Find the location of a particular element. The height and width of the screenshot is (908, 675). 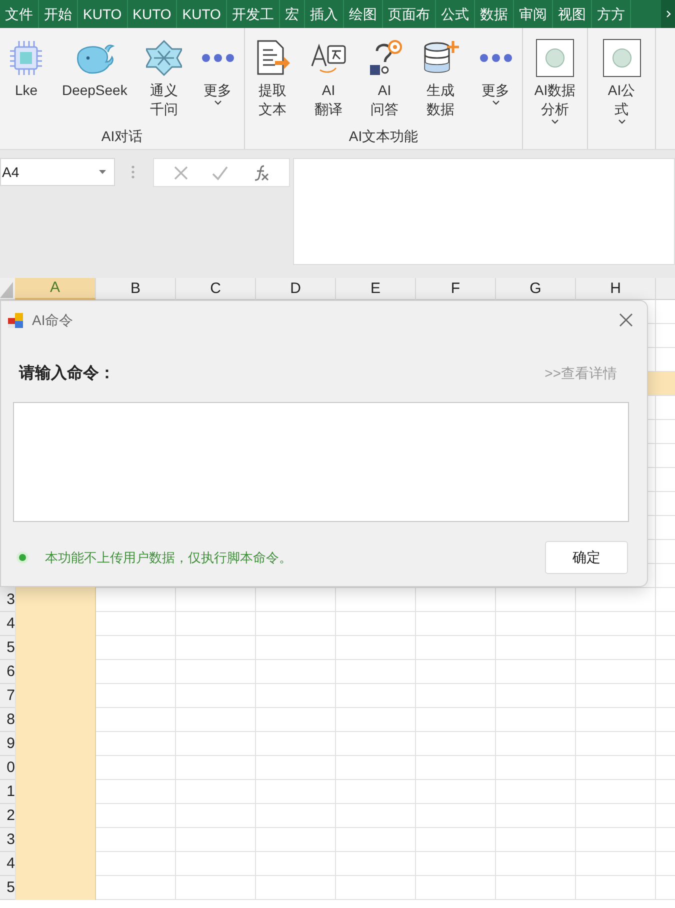

group-label: AI文本功能 is located at coordinates (384, 136).